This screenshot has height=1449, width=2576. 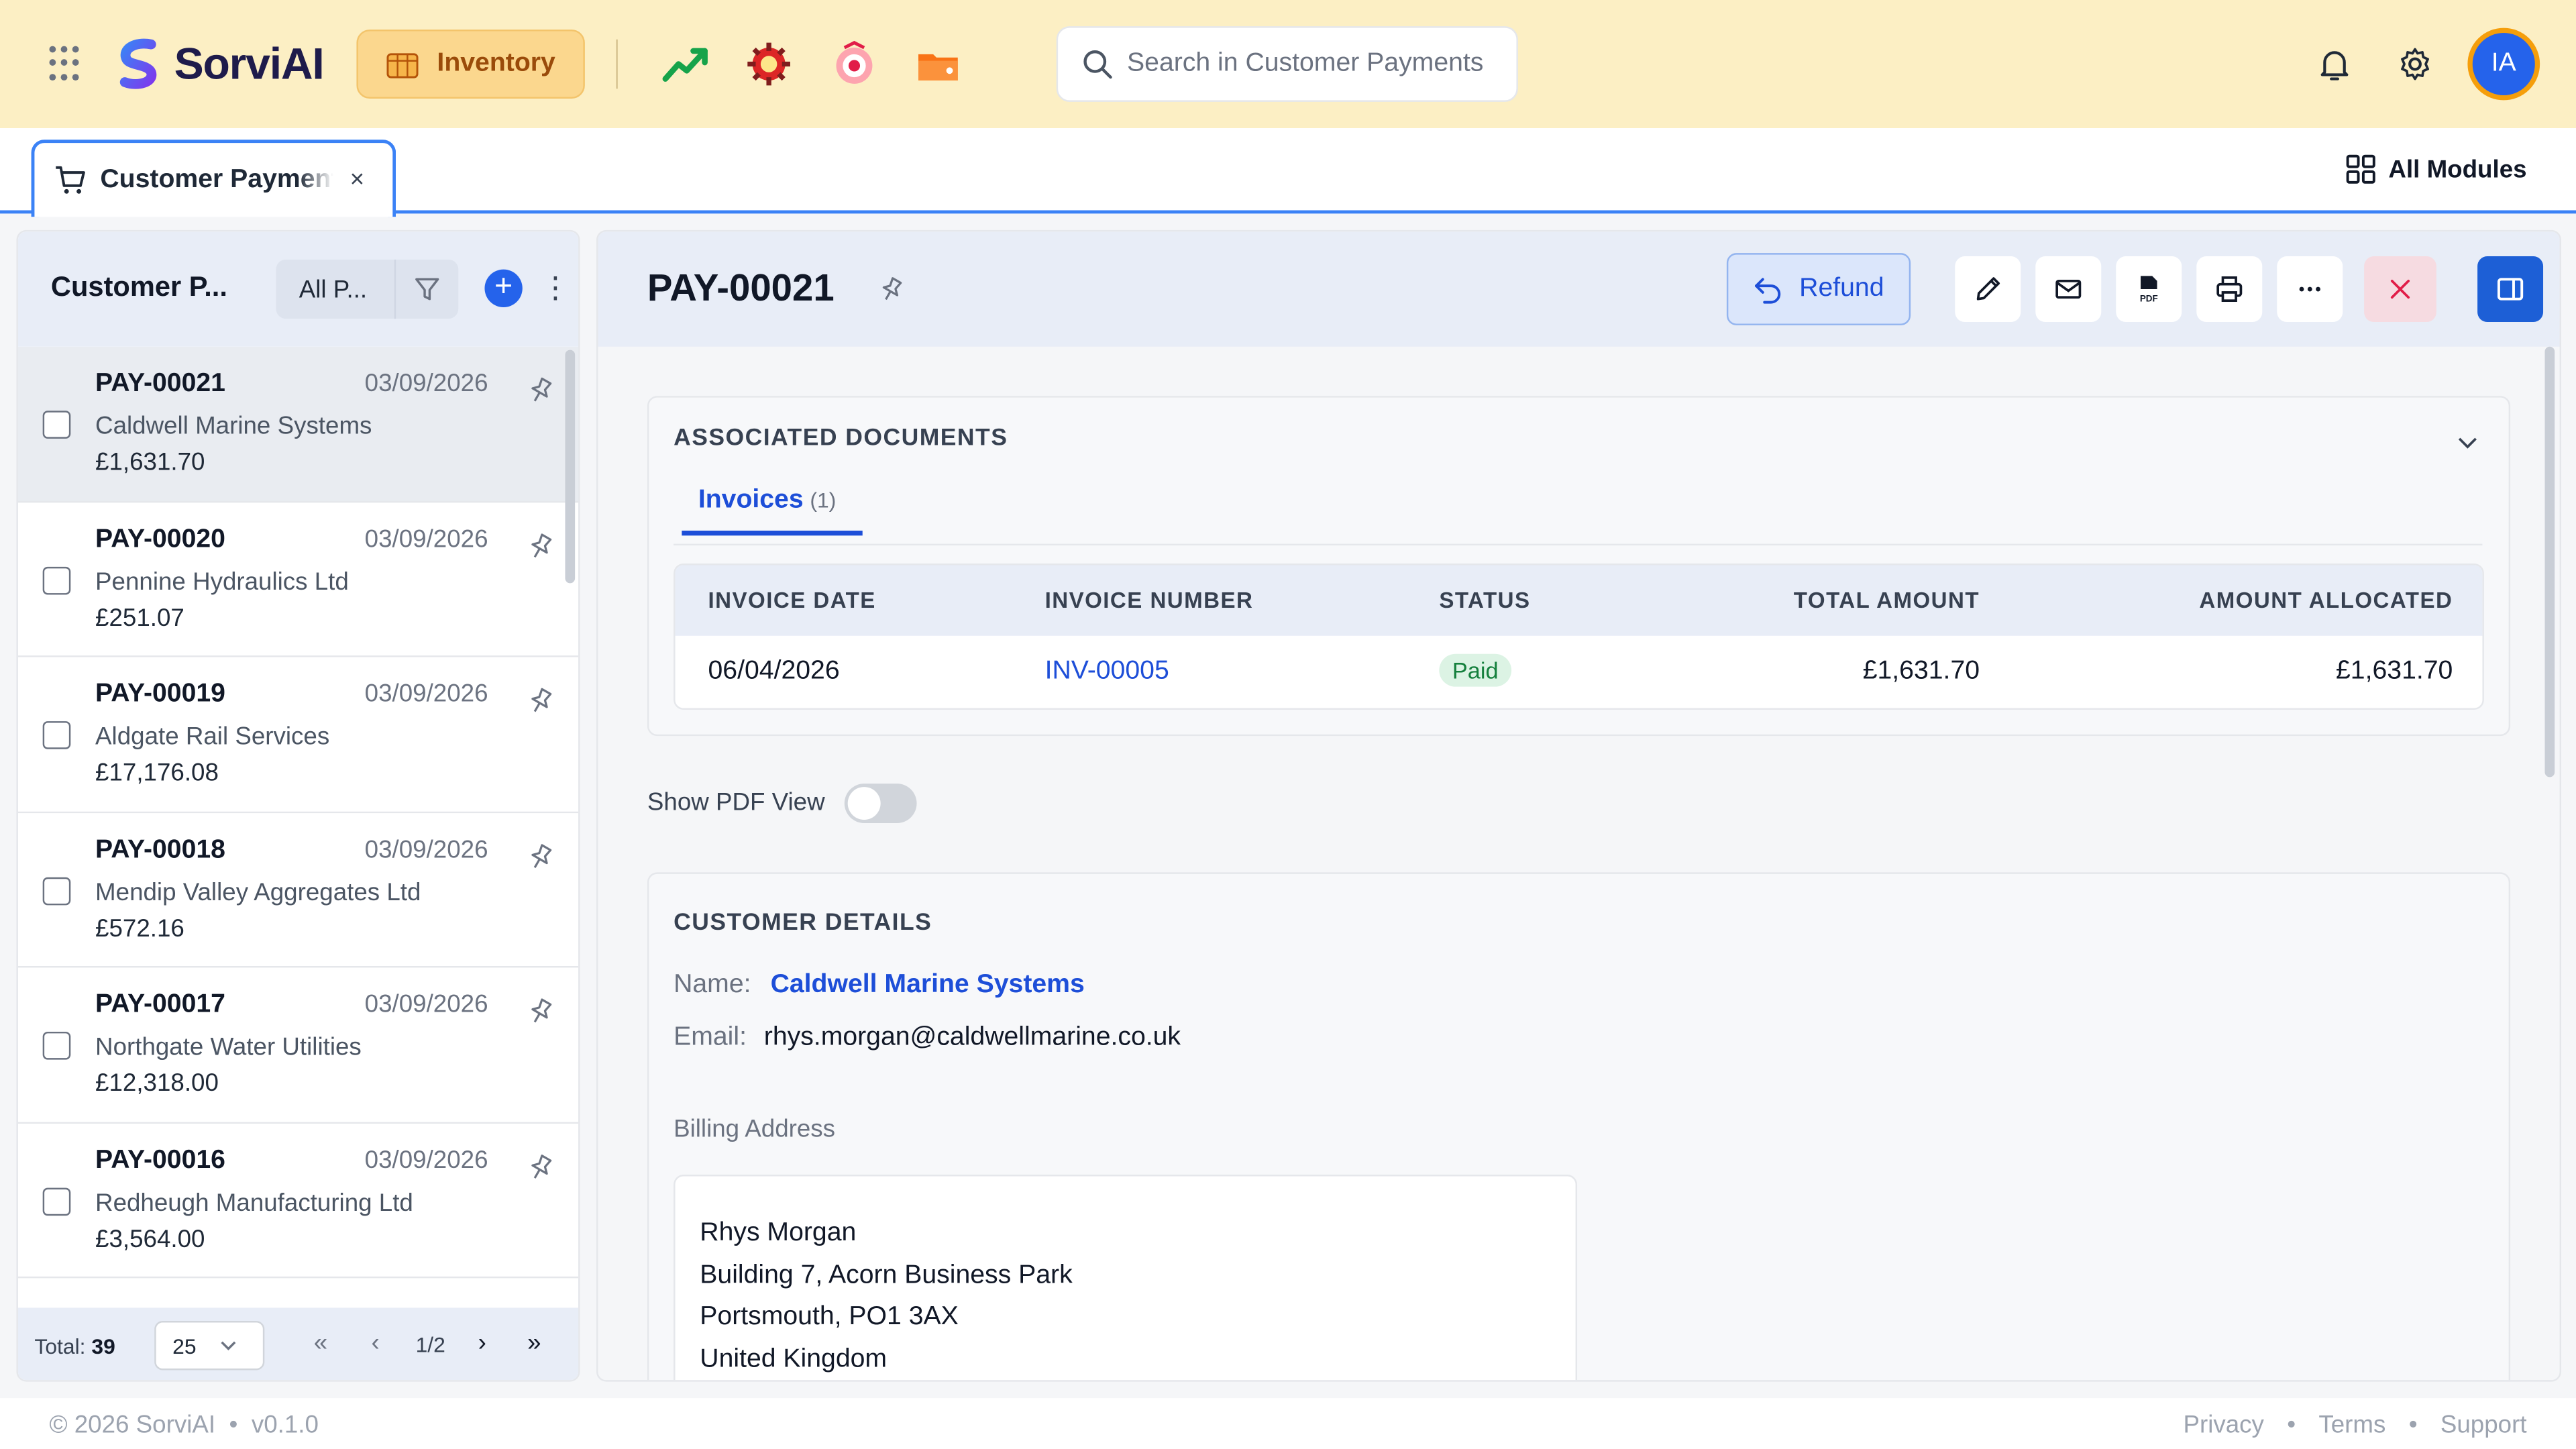 I want to click on customer-name: Redheugh Manufacturing Ltd, so click(x=254, y=1202).